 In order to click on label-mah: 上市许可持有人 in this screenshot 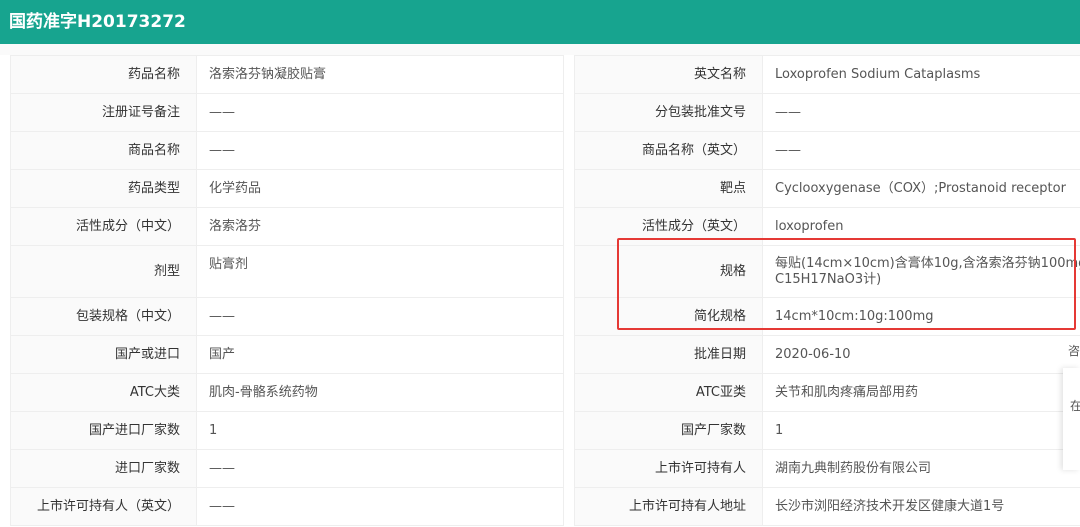, I will do `click(668, 468)`.